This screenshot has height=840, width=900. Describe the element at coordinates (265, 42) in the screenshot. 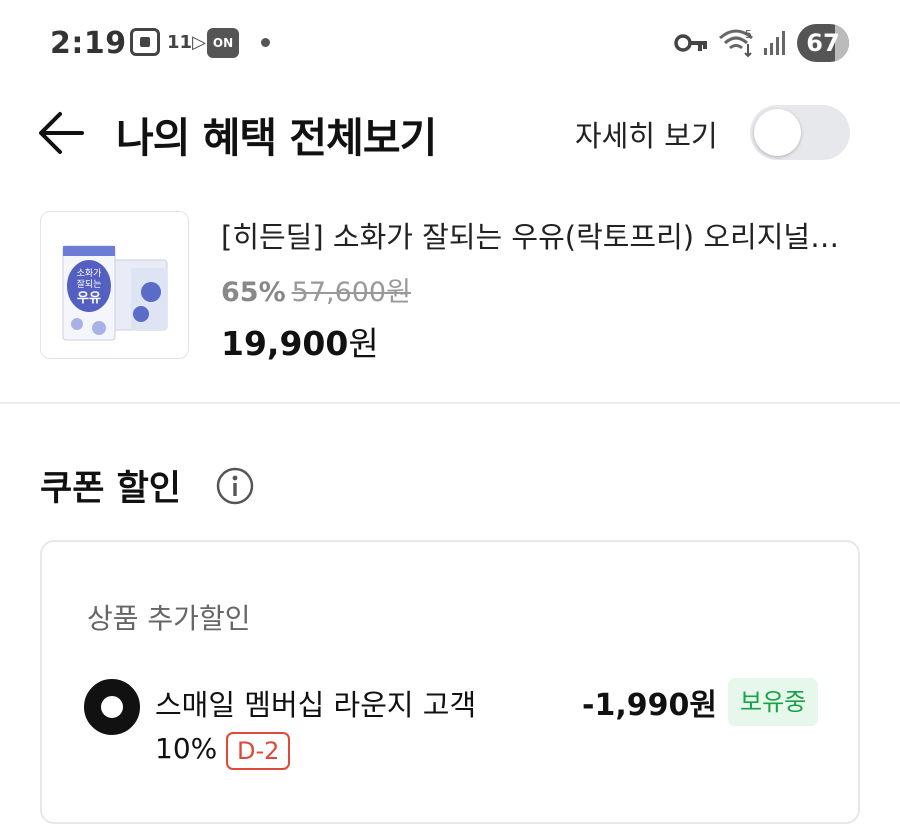

I see `notification-dot-icon` at that location.